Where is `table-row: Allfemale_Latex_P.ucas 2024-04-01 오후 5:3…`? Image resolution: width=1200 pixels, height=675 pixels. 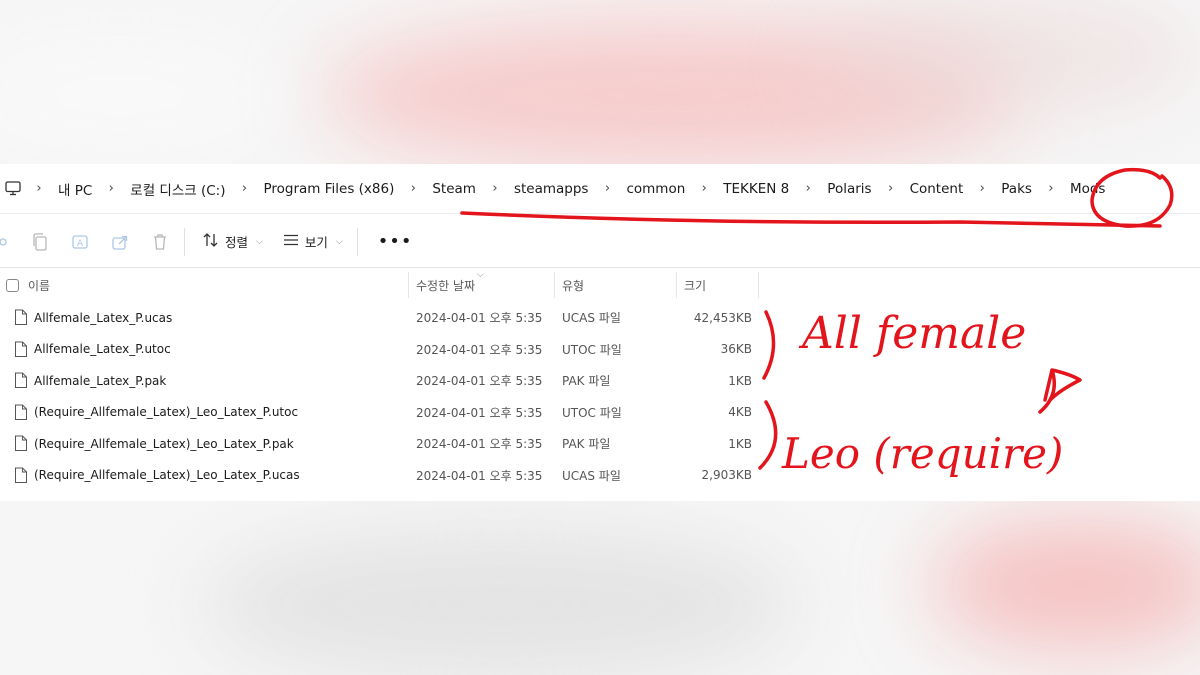 table-row: Allfemale_Latex_P.ucas 2024-04-01 오후 5:3… is located at coordinates (380, 318).